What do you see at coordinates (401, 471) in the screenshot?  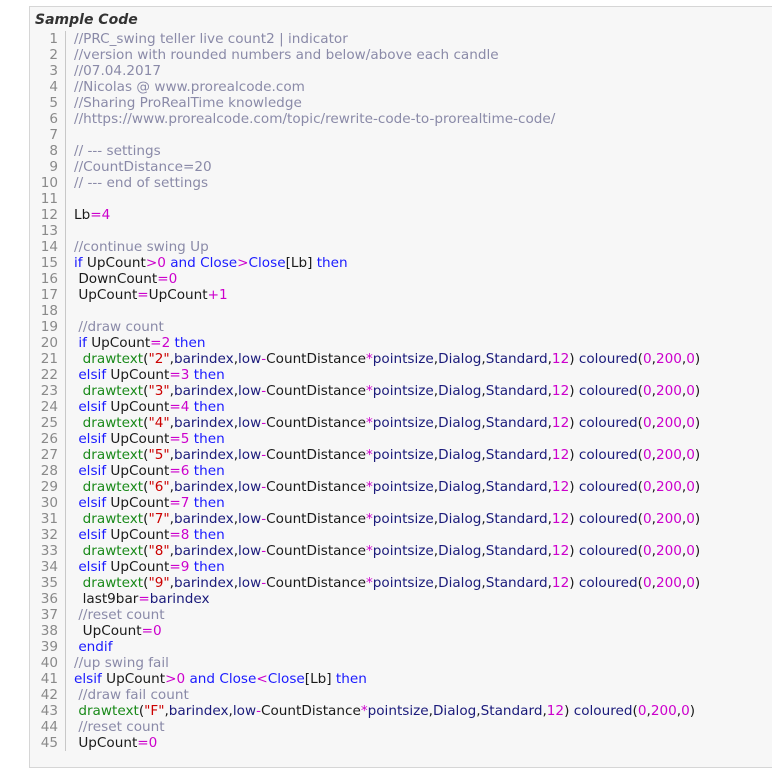 I see `code-line: 28 elsif UpCount=6 then` at bounding box center [401, 471].